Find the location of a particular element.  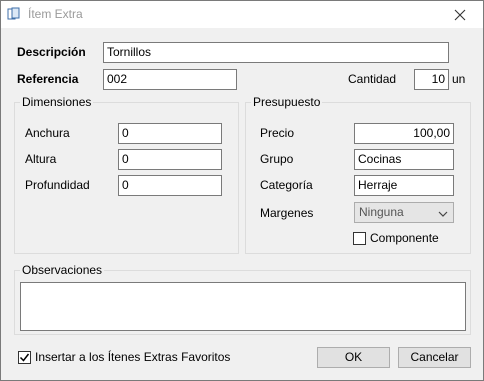

cantidad-label: Cantidad is located at coordinates (372, 79).